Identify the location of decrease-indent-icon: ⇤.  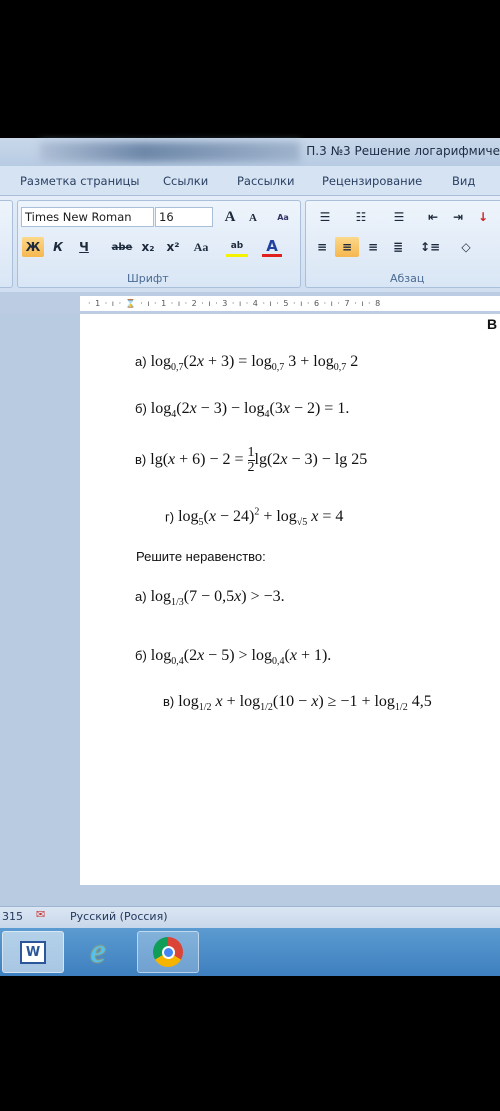
(433, 217).